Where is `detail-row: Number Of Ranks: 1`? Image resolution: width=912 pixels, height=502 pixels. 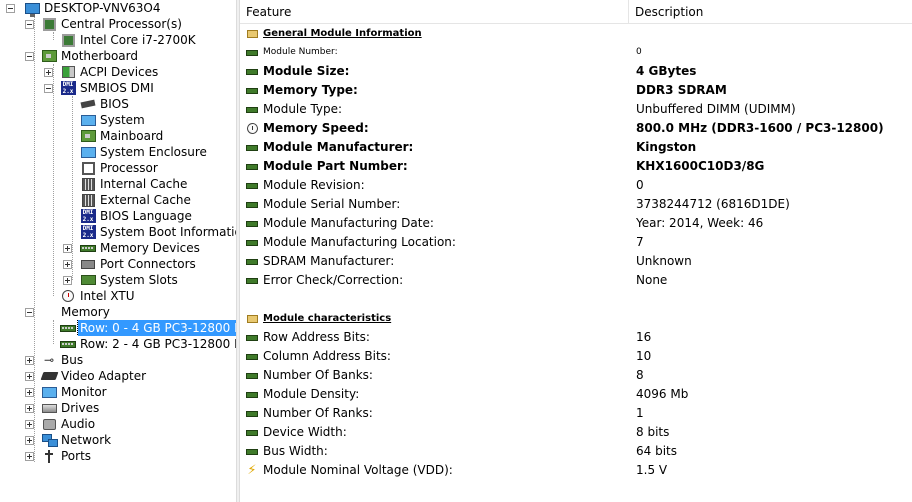 detail-row: Number Of Ranks: 1 is located at coordinates (576, 413).